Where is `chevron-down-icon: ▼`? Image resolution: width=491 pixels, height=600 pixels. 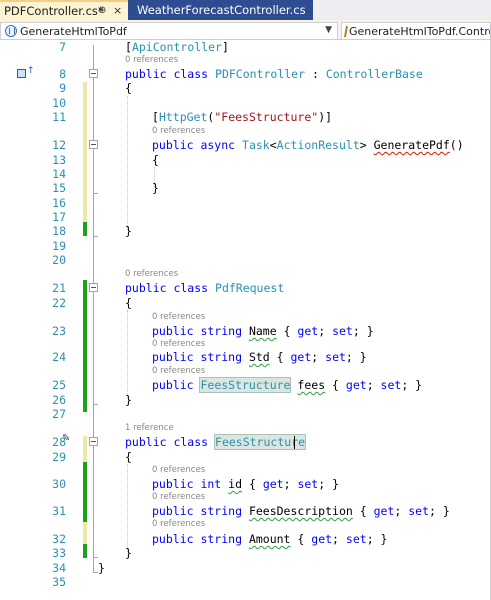 chevron-down-icon: ▼ is located at coordinates (328, 30).